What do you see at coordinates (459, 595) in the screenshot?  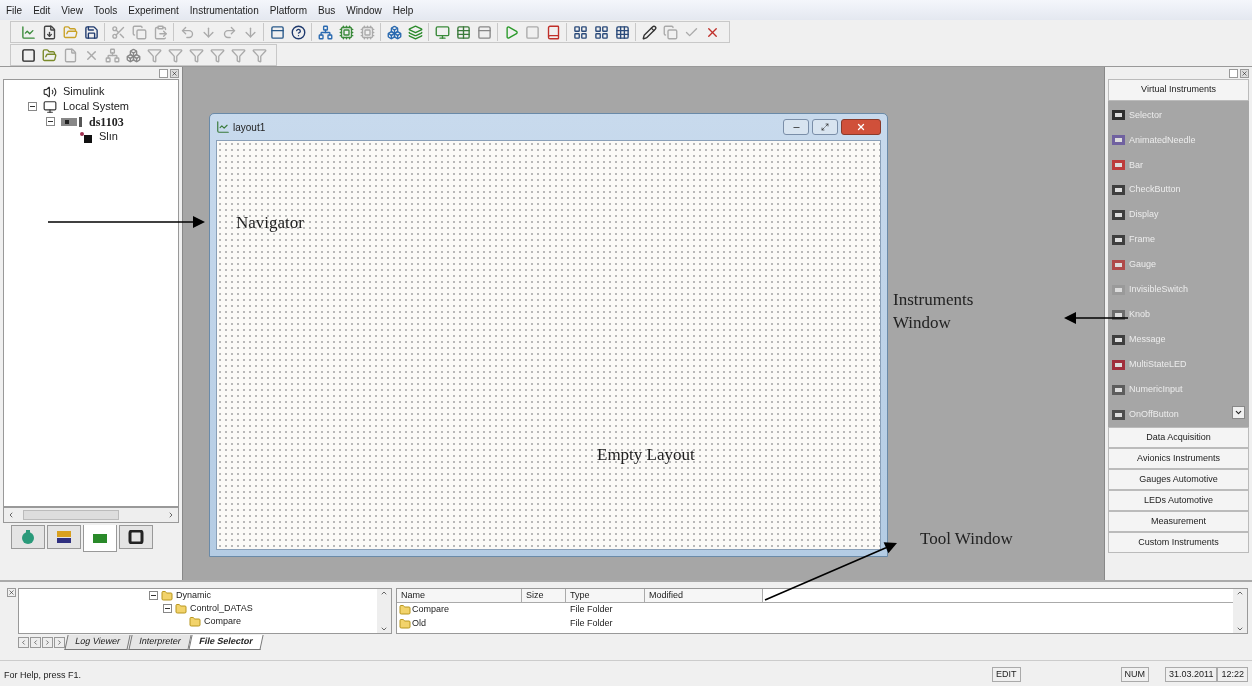 I see `column-header: Name` at bounding box center [459, 595].